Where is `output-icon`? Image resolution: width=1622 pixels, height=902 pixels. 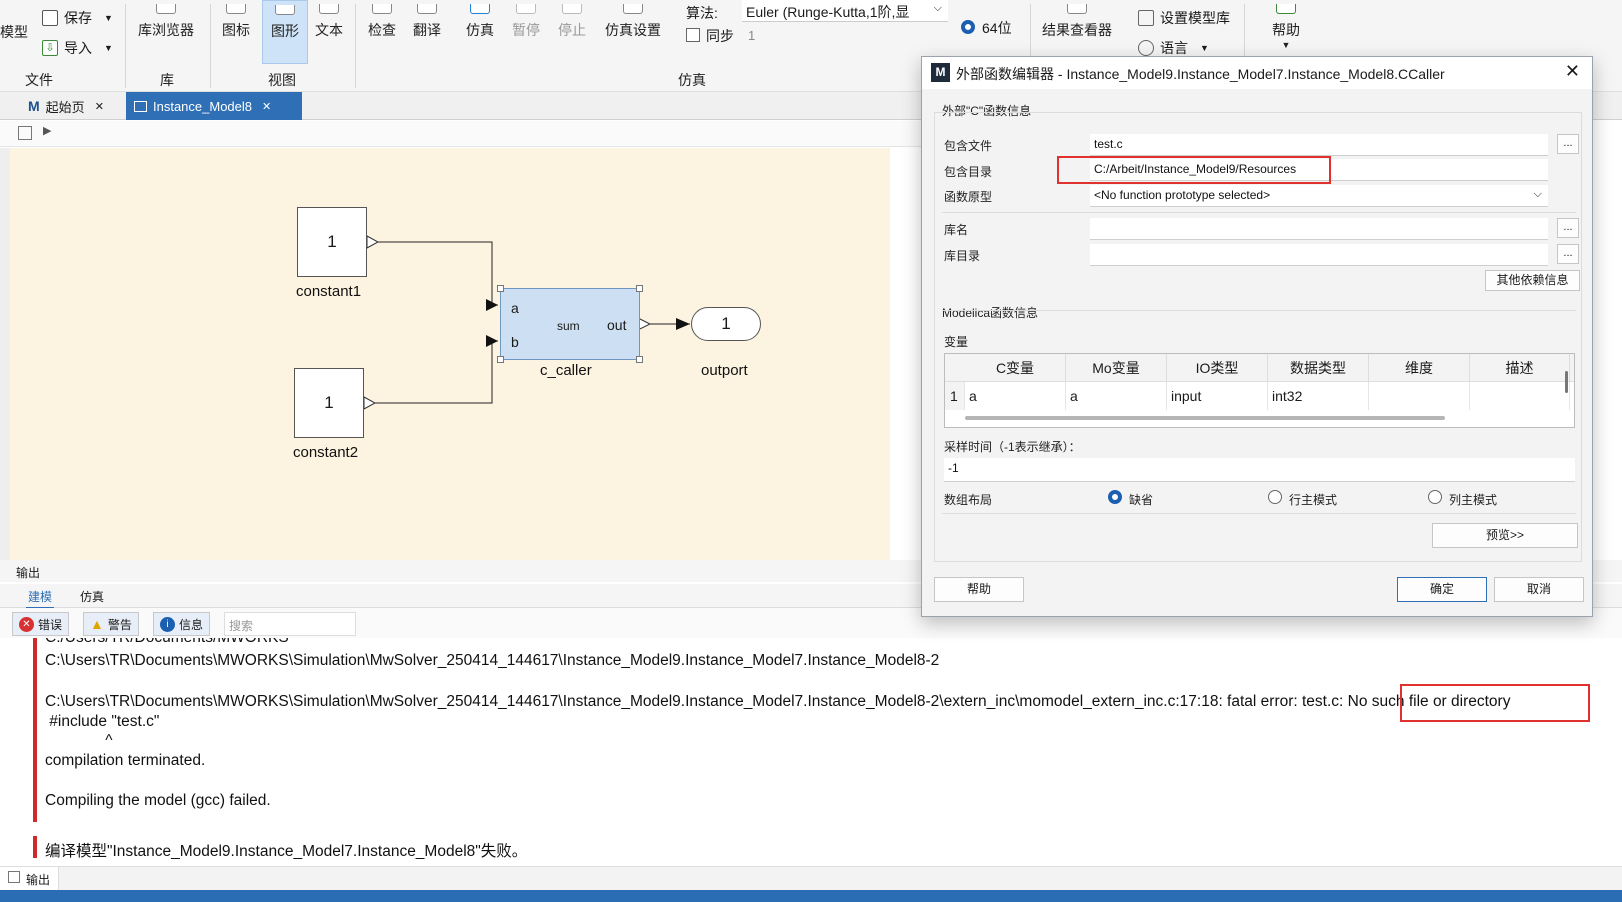
output-icon is located at coordinates (14, 877).